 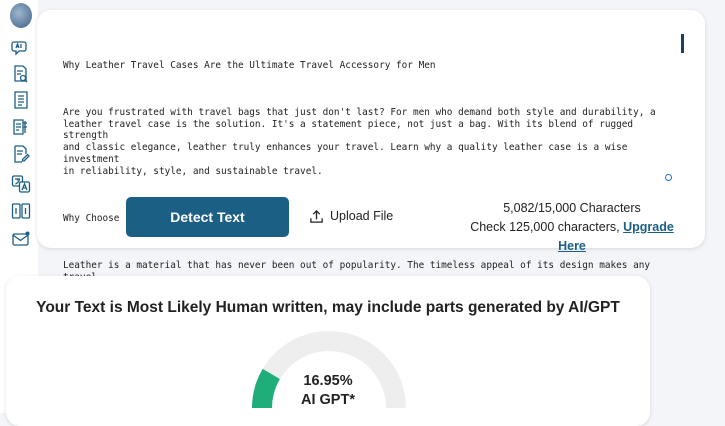 What do you see at coordinates (21, 184) in the screenshot?
I see `translate-icon` at bounding box center [21, 184].